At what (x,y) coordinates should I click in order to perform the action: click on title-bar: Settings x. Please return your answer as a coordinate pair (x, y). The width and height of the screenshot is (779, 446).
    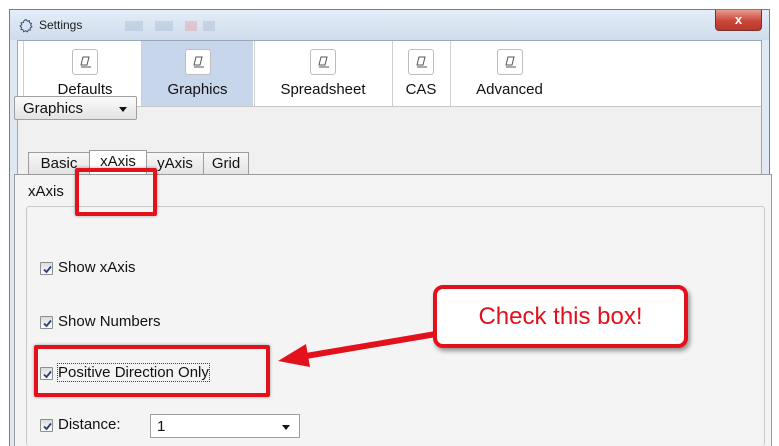
    Looking at the image, I should click on (389, 25).